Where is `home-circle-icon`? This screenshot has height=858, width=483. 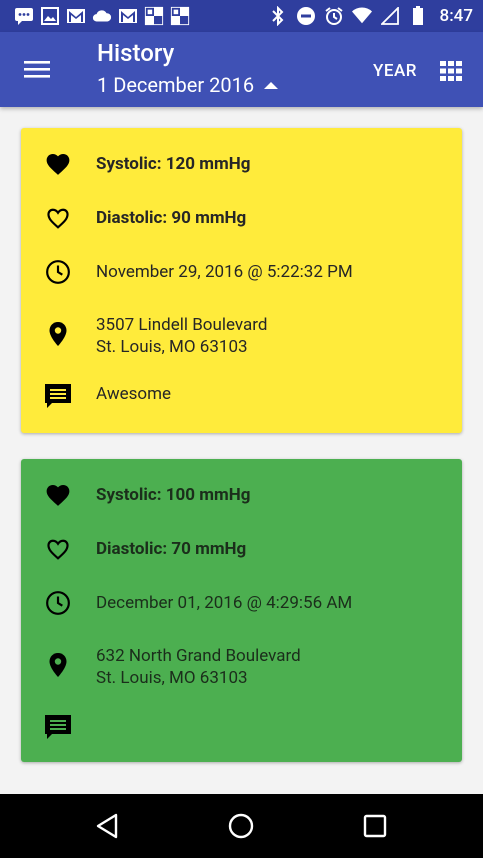 home-circle-icon is located at coordinates (241, 826).